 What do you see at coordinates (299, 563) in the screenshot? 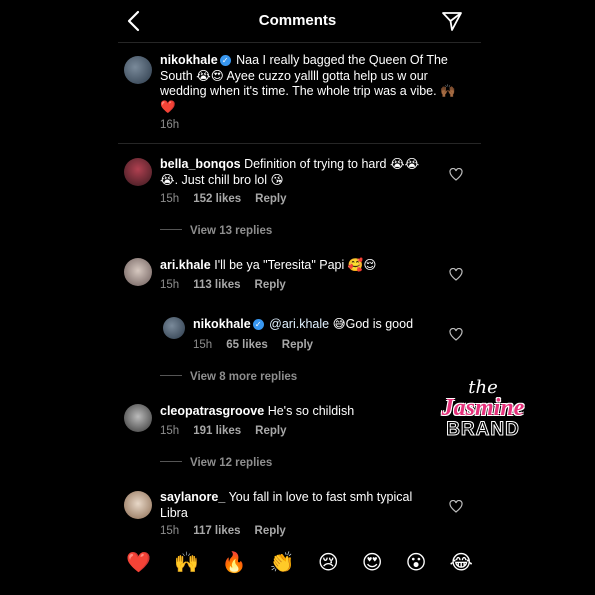
I see `emoji-reaction-bar: ❤️ 🙌 🔥 👏 😢 😍 😮 😂` at bounding box center [299, 563].